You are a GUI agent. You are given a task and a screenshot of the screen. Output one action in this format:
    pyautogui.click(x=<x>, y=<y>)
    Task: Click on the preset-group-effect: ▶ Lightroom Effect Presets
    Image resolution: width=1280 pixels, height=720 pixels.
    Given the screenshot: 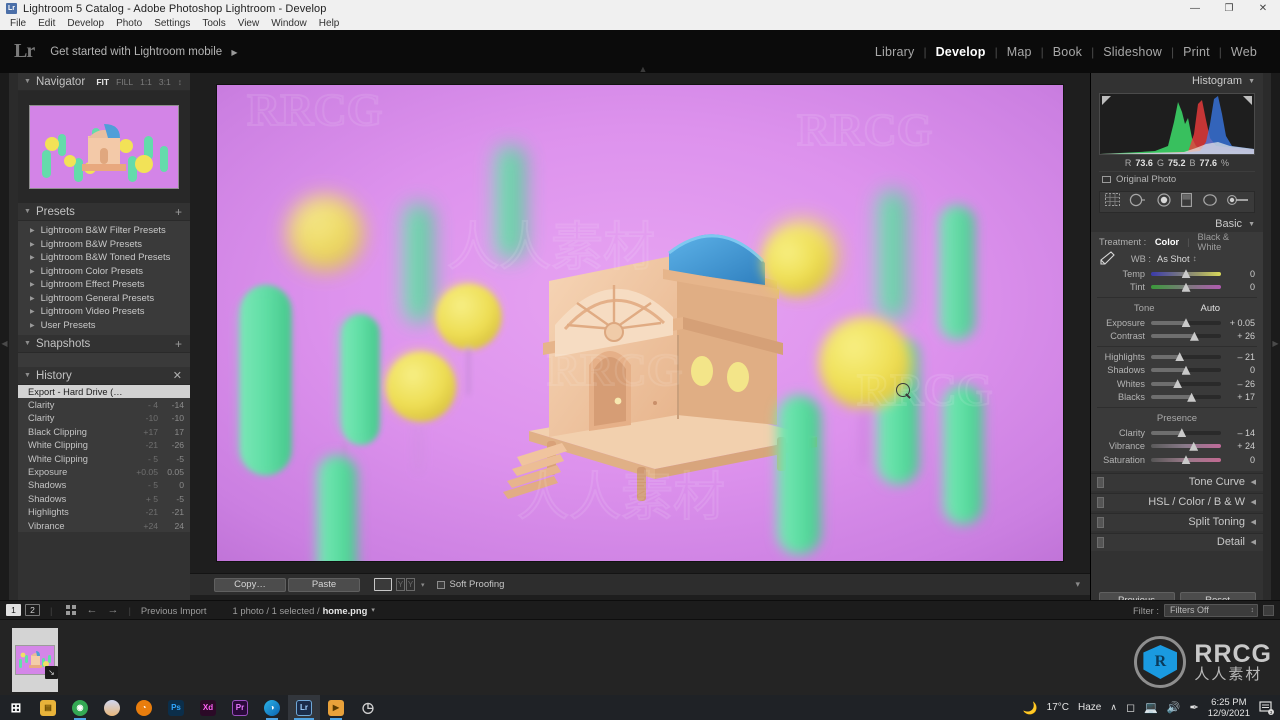 What is the action you would take?
    pyautogui.click(x=104, y=285)
    